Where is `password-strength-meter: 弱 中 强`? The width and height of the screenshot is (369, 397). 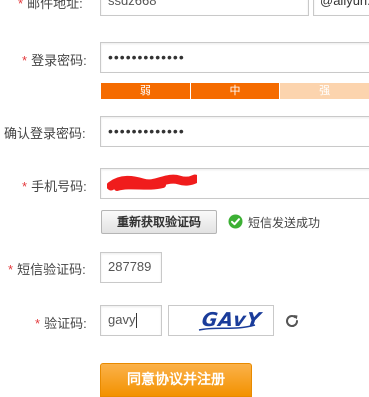 password-strength-meter: 弱 中 强 is located at coordinates (235, 91).